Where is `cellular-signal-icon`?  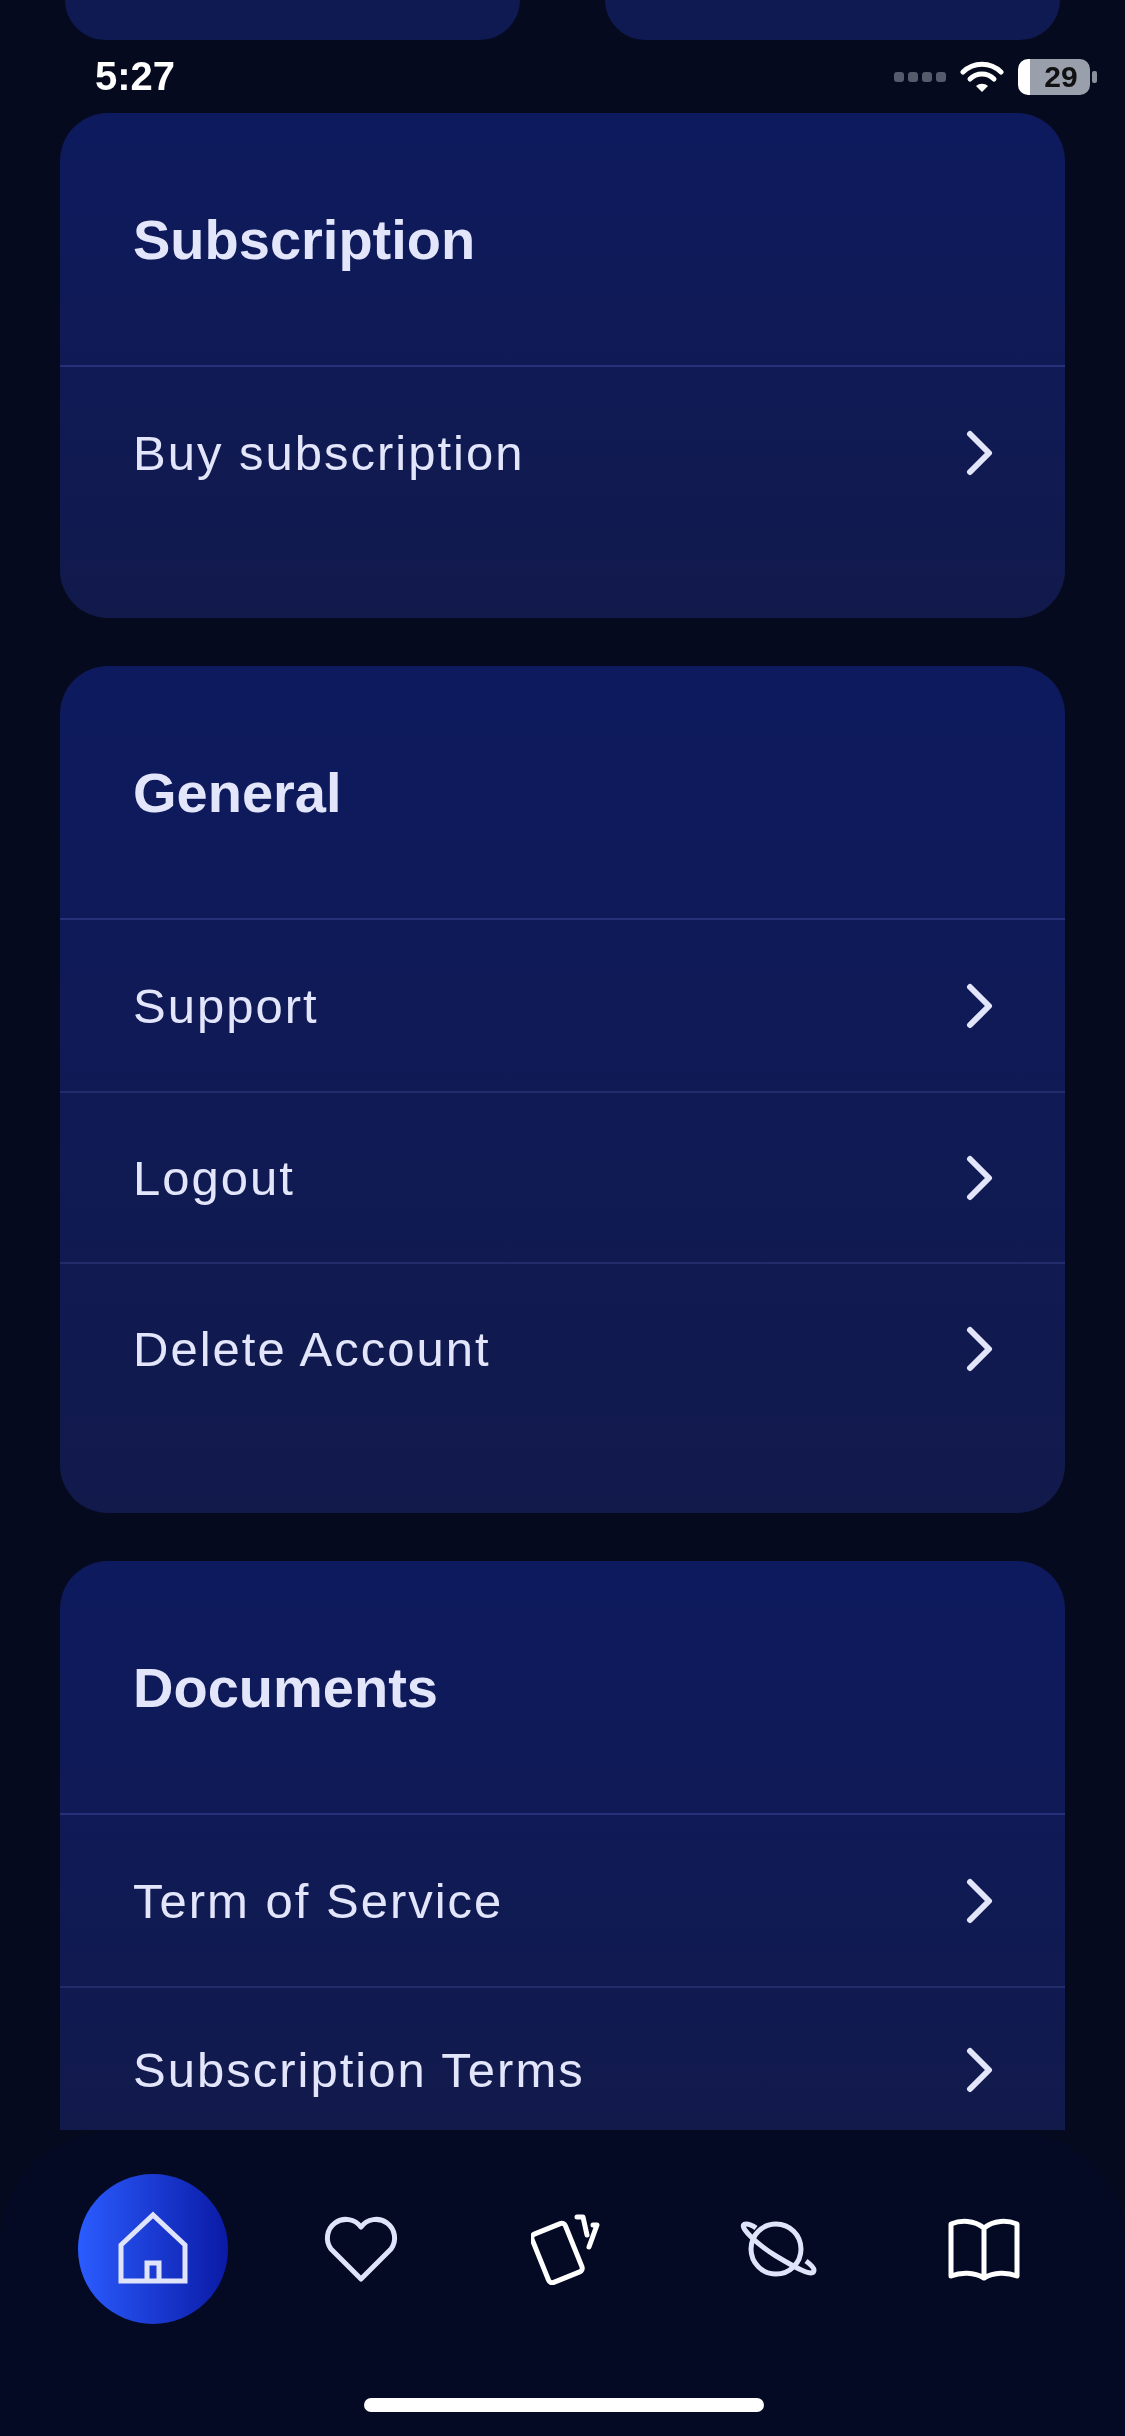 cellular-signal-icon is located at coordinates (920, 76).